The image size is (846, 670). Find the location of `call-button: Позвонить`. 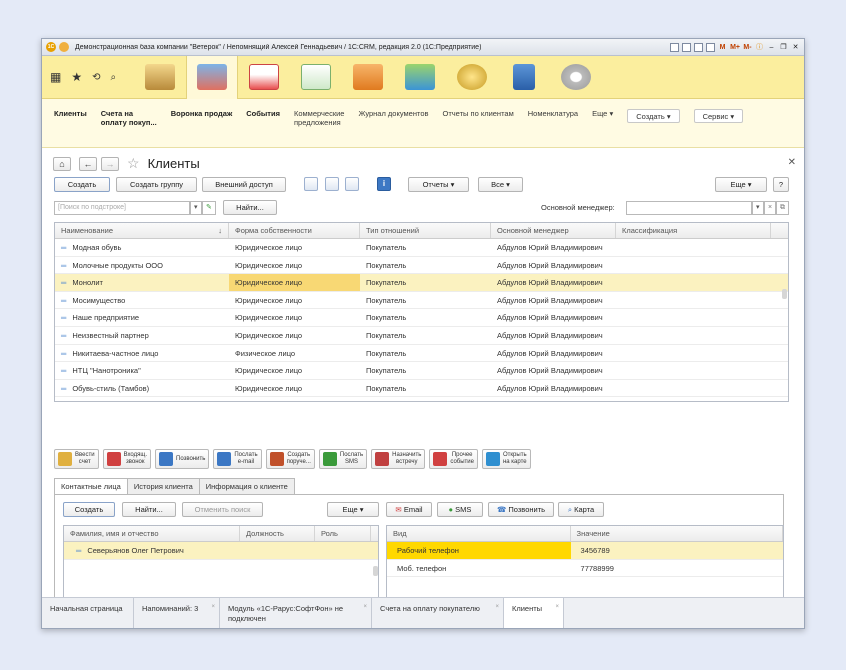

call-button: Позвонить is located at coordinates (182, 459).